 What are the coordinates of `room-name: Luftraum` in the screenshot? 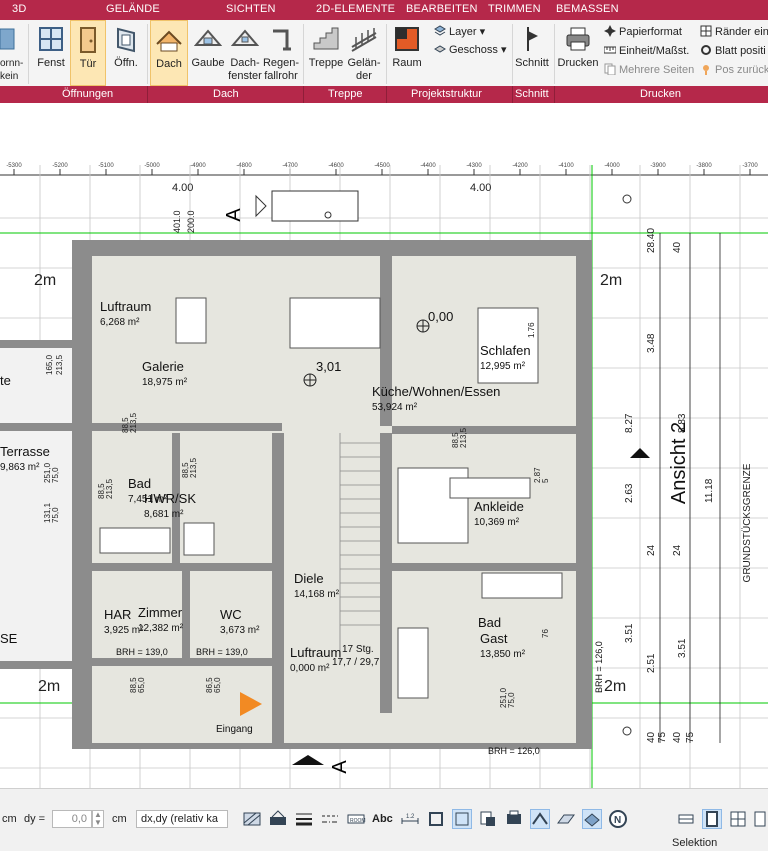 It's located at (125, 306).